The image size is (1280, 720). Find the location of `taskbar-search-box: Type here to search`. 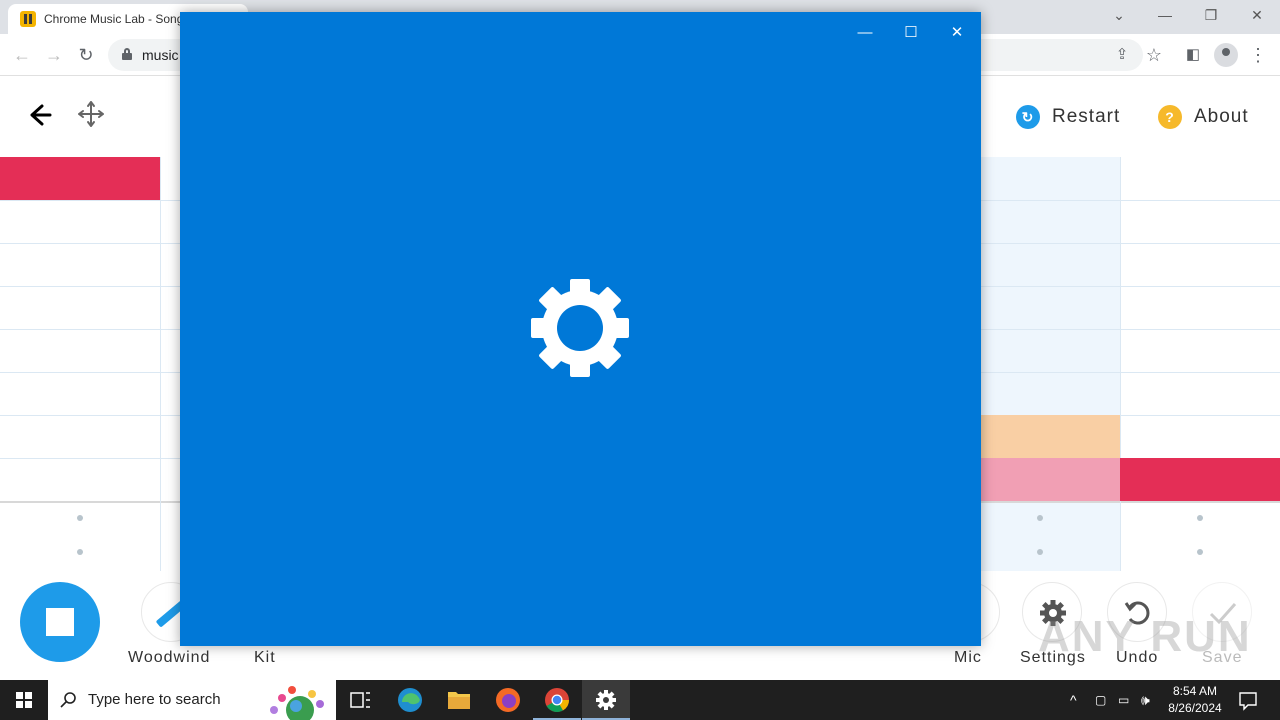

taskbar-search-box: Type here to search is located at coordinates (192, 700).